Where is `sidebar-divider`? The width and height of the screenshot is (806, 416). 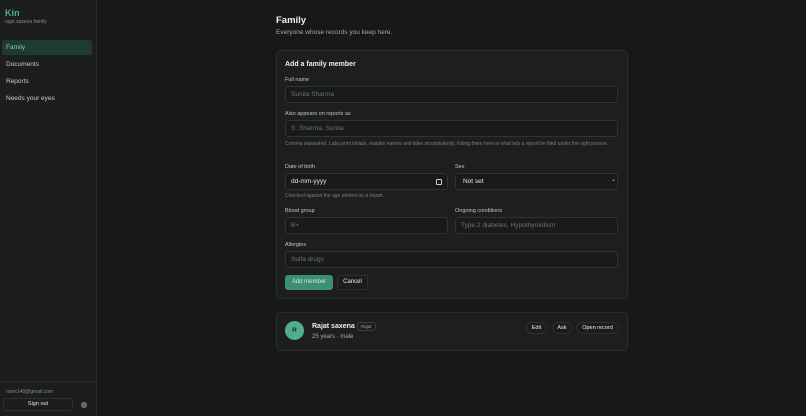
sidebar-divider is located at coordinates (48, 381).